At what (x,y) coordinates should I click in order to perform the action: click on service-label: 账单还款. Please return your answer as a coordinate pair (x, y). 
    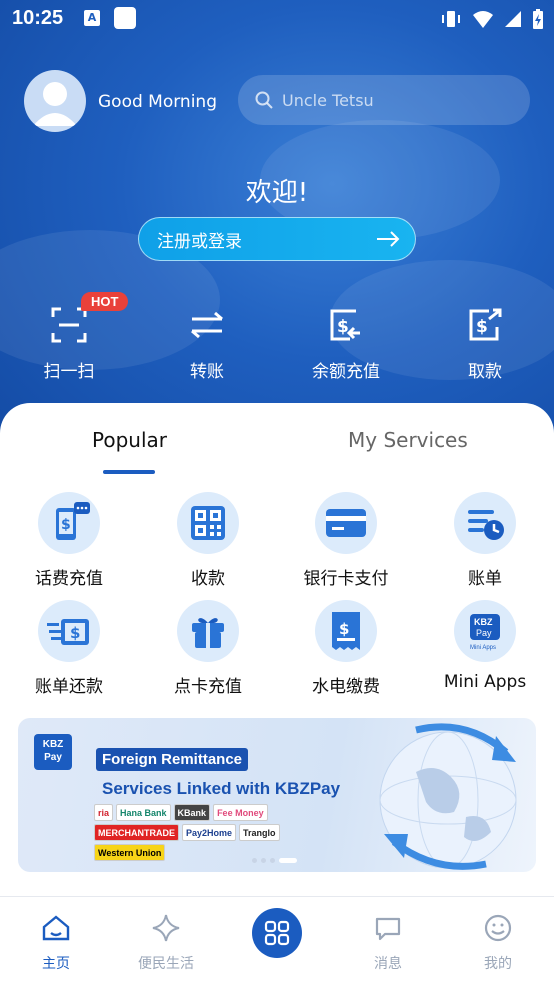
    Looking at the image, I should click on (69, 687).